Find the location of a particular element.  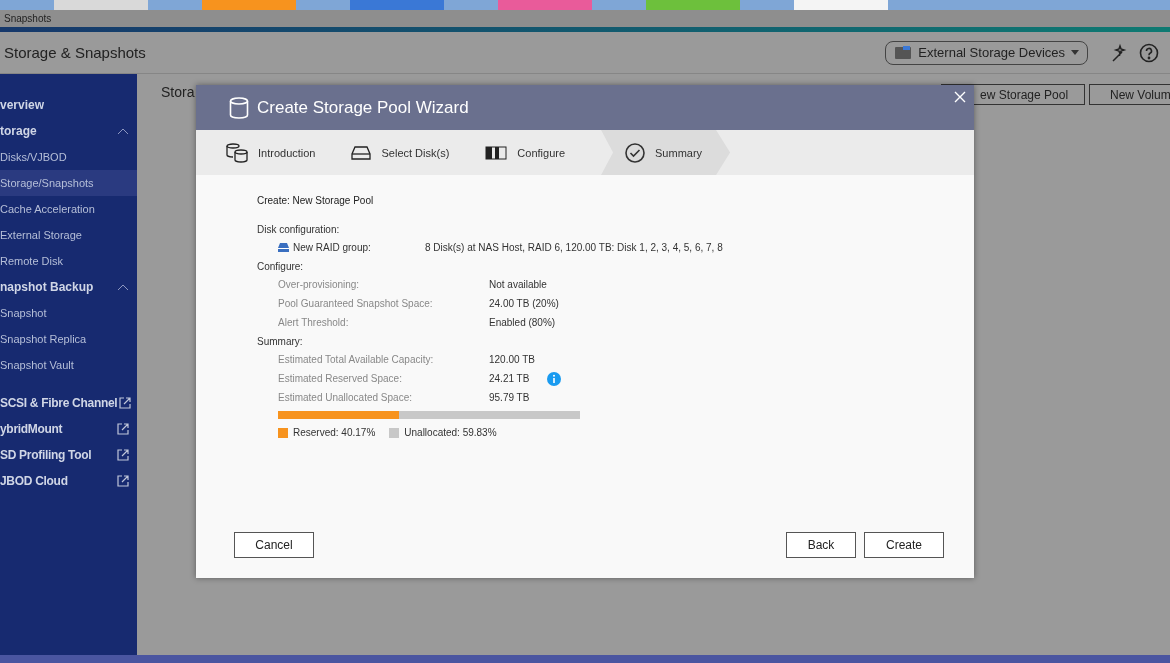

help-icon is located at coordinates (1149, 52).